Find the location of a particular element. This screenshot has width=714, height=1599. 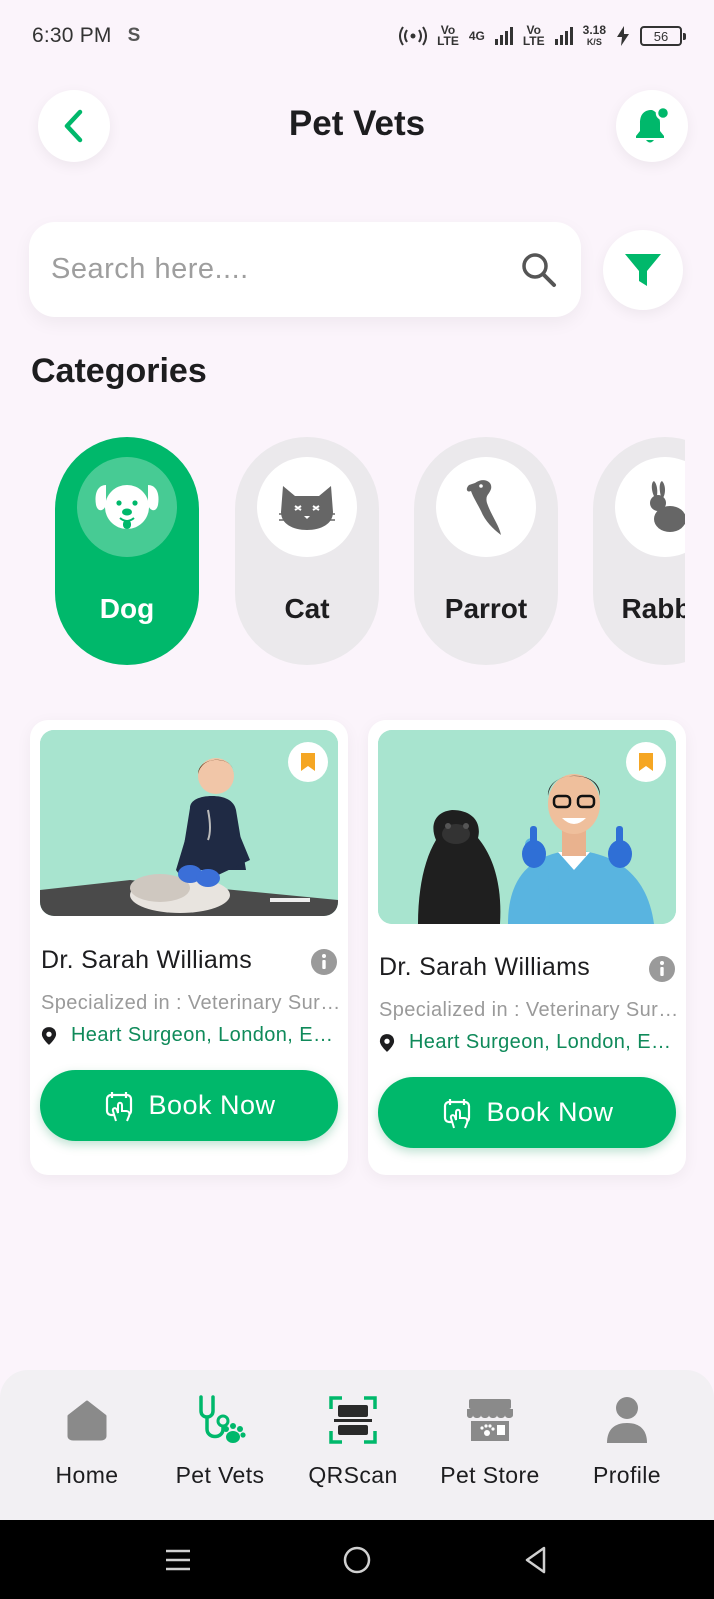

dog-icon is located at coordinates (127, 507).